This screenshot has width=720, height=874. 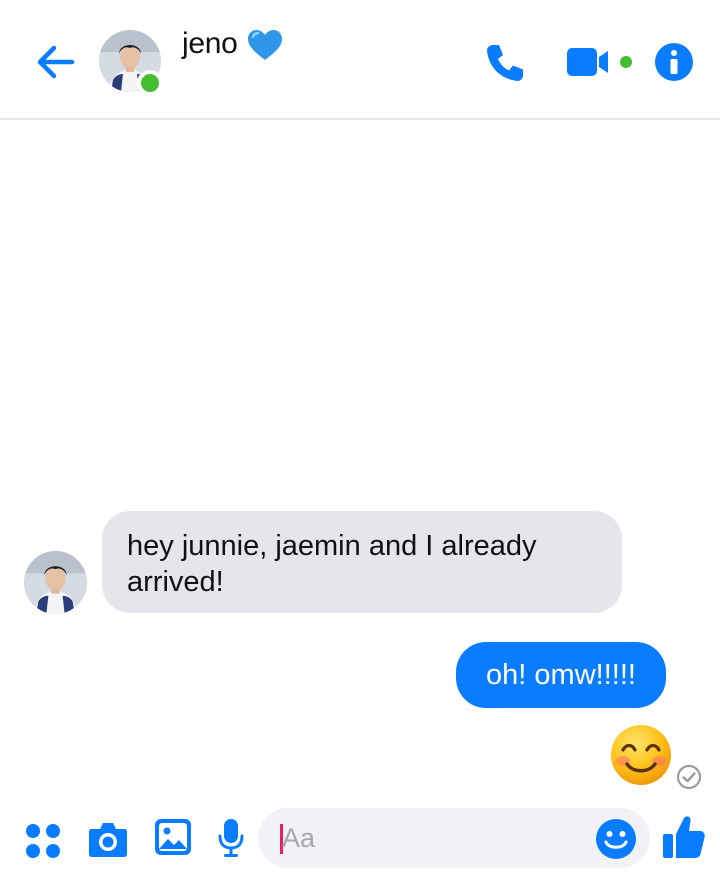 I want to click on sent-emoji-message, so click(x=641, y=755).